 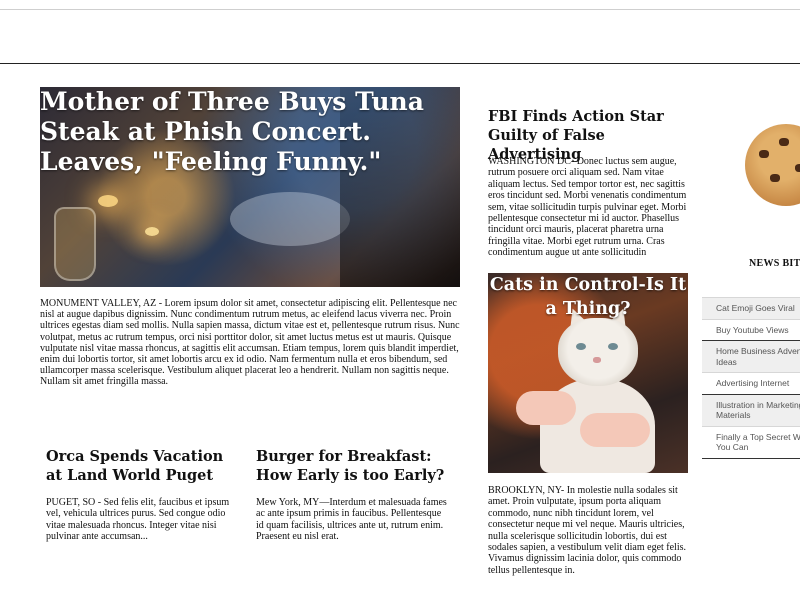 I want to click on news-bits-heading: NEWS BITS, so click(x=774, y=263).